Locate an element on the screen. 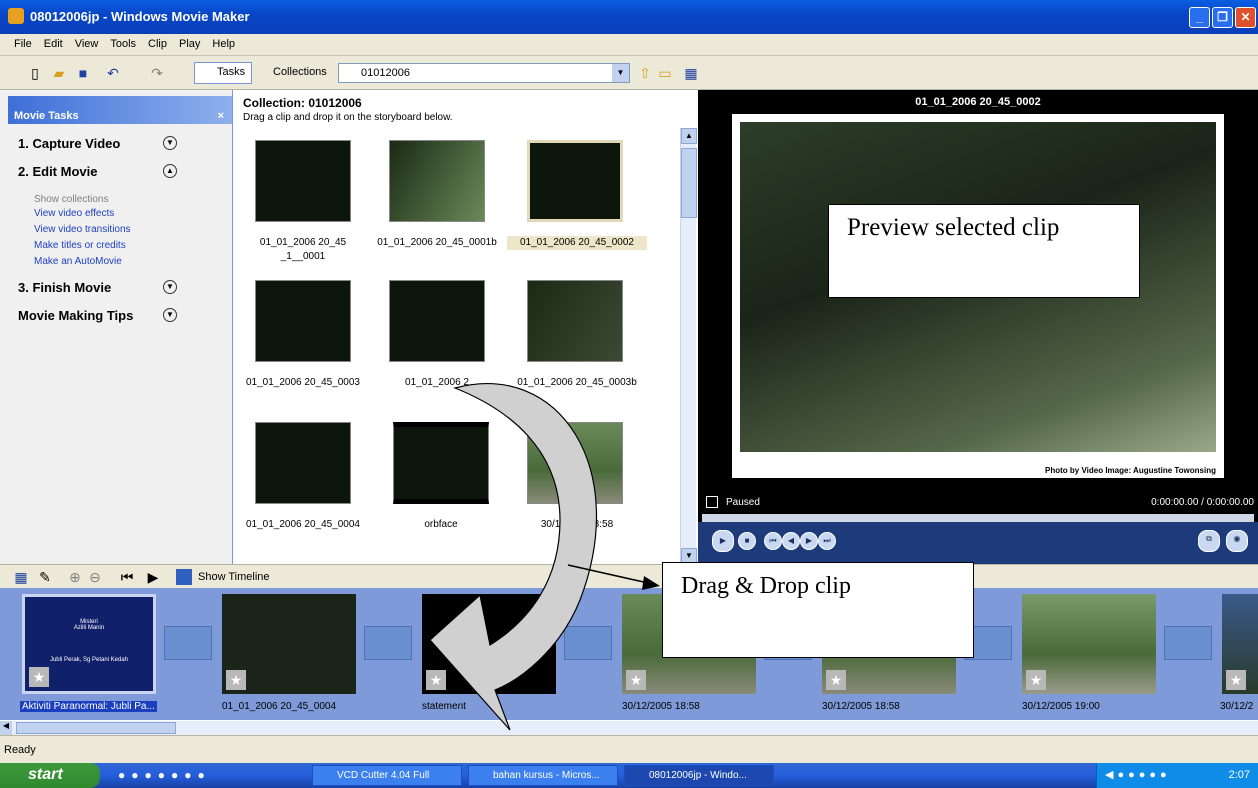 The width and height of the screenshot is (1258, 788). pointer-arrowhead is located at coordinates (651, 583).